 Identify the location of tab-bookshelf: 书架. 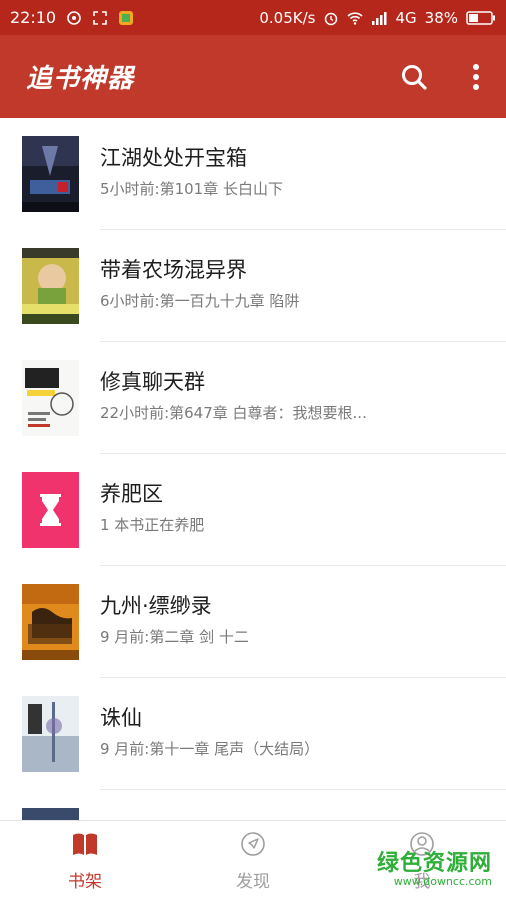
(85, 861).